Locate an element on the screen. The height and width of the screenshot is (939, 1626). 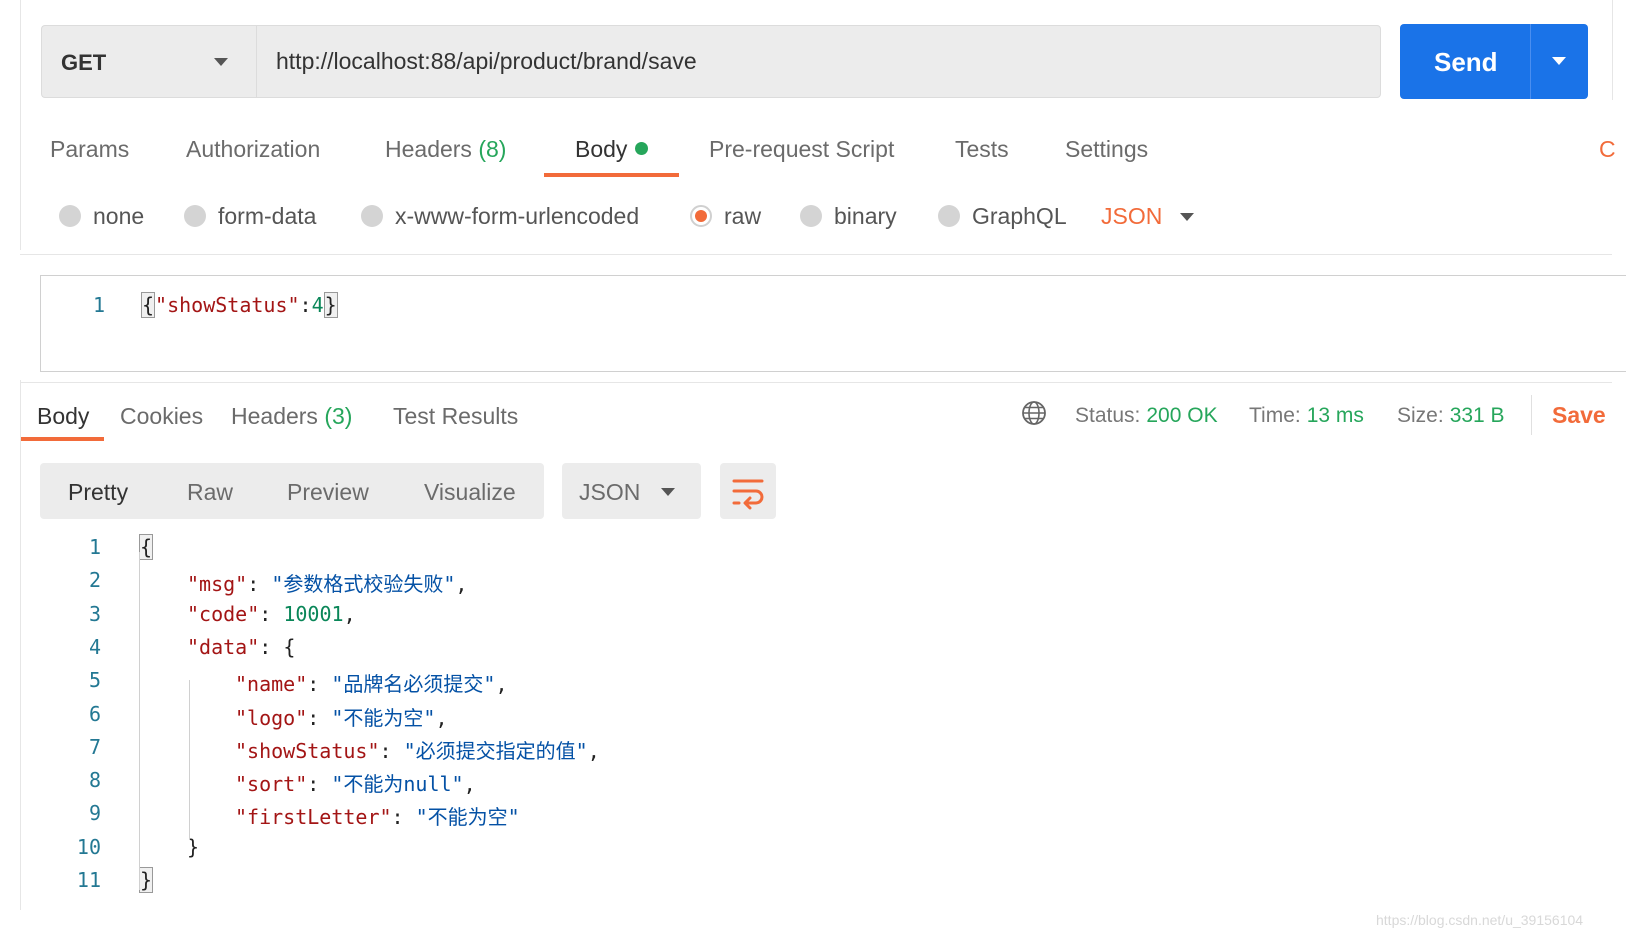
wrap-lines-button is located at coordinates (748, 491).